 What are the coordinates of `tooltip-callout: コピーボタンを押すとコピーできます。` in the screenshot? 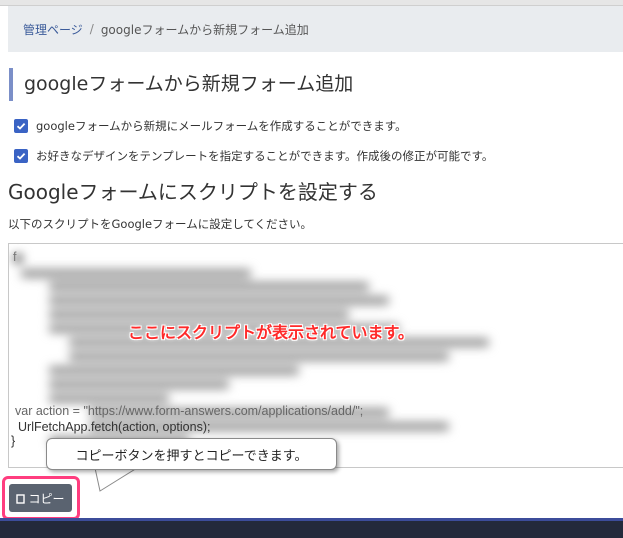 It's located at (191, 454).